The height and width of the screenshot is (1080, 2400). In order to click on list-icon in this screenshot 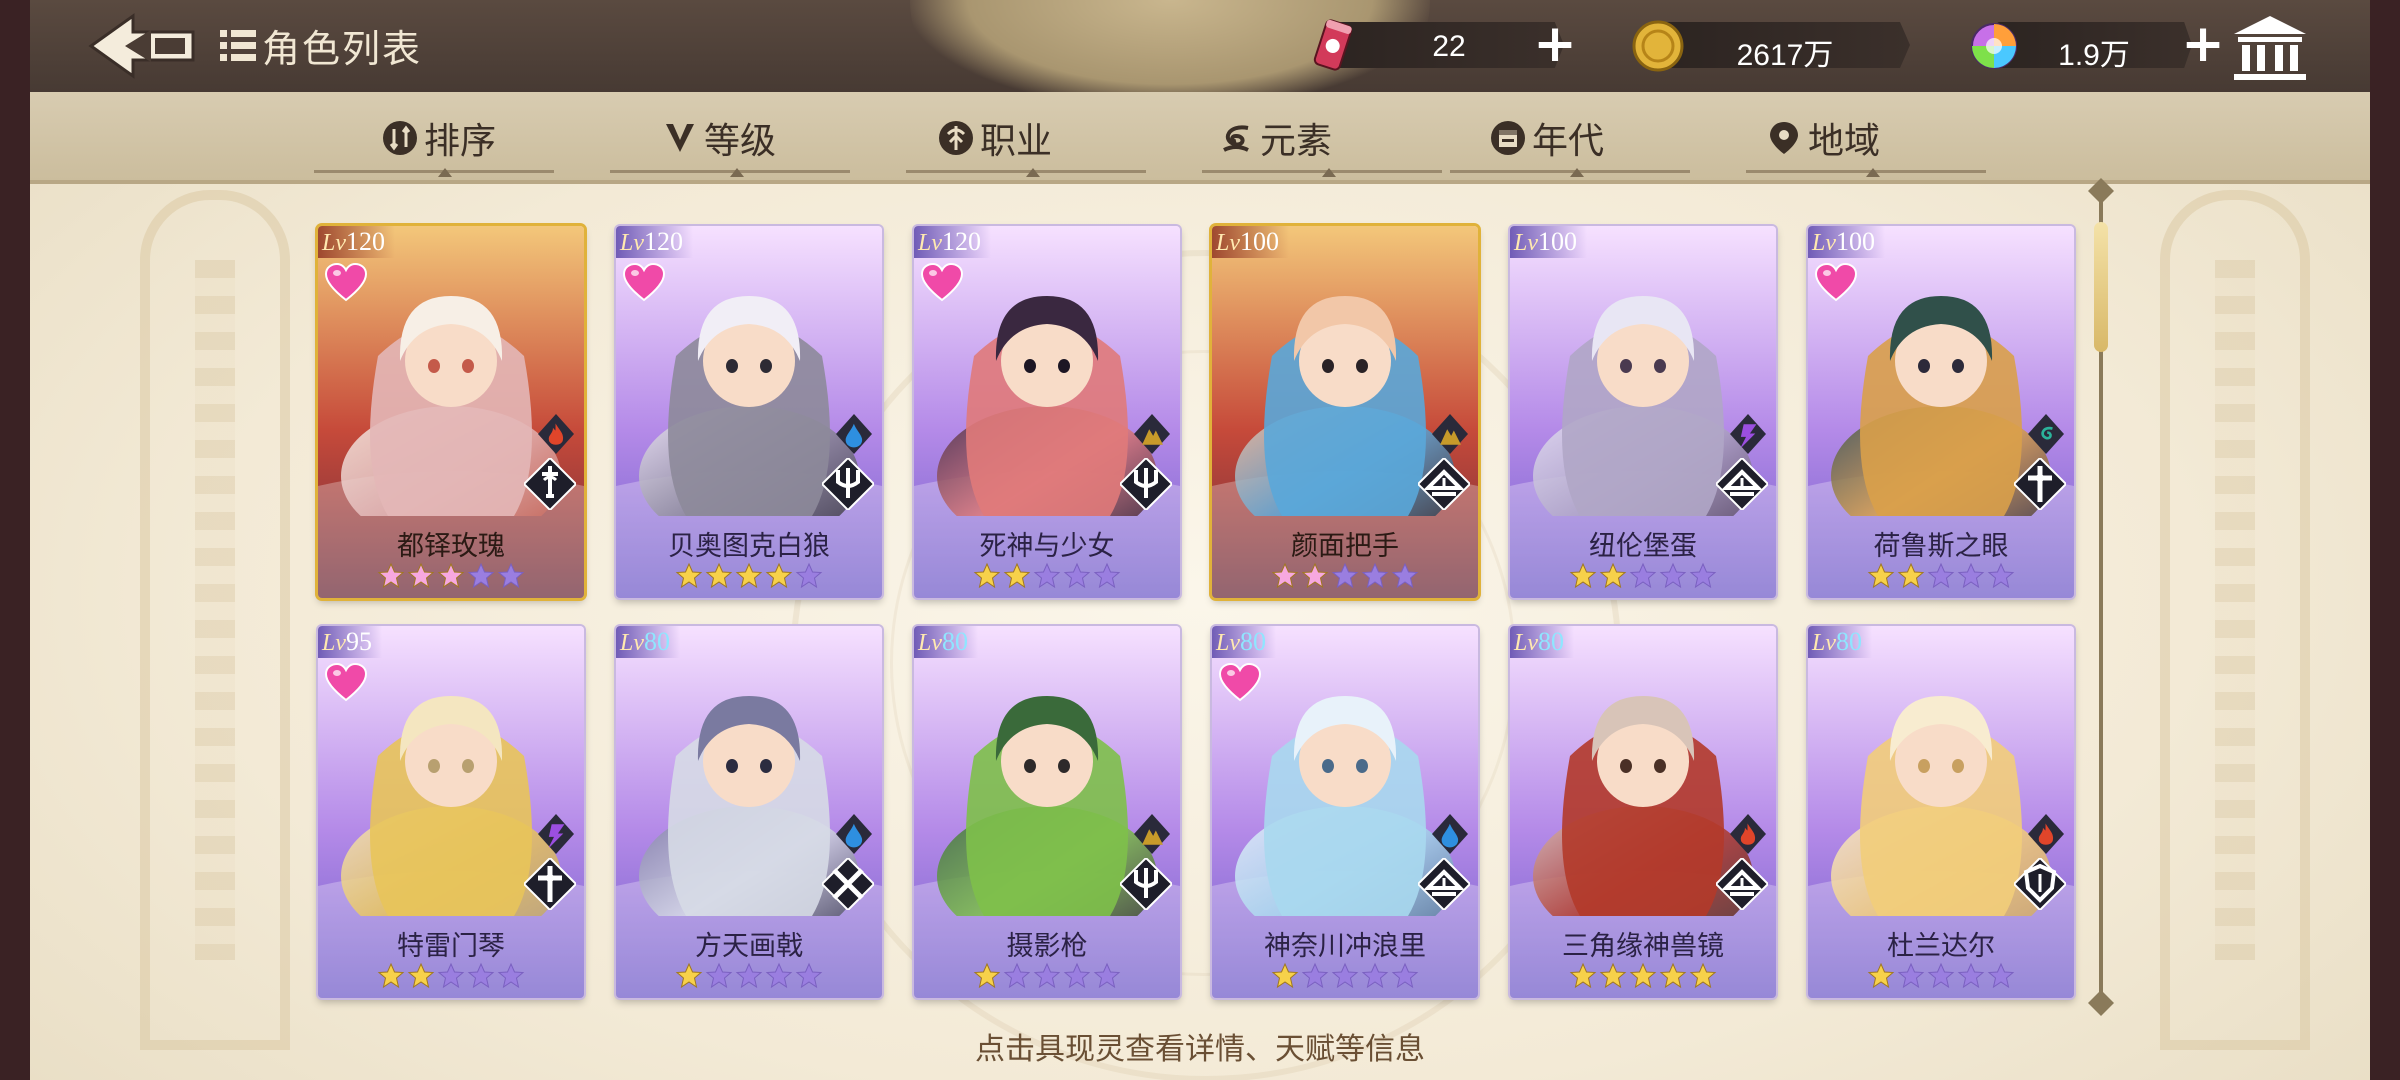, I will do `click(238, 46)`.